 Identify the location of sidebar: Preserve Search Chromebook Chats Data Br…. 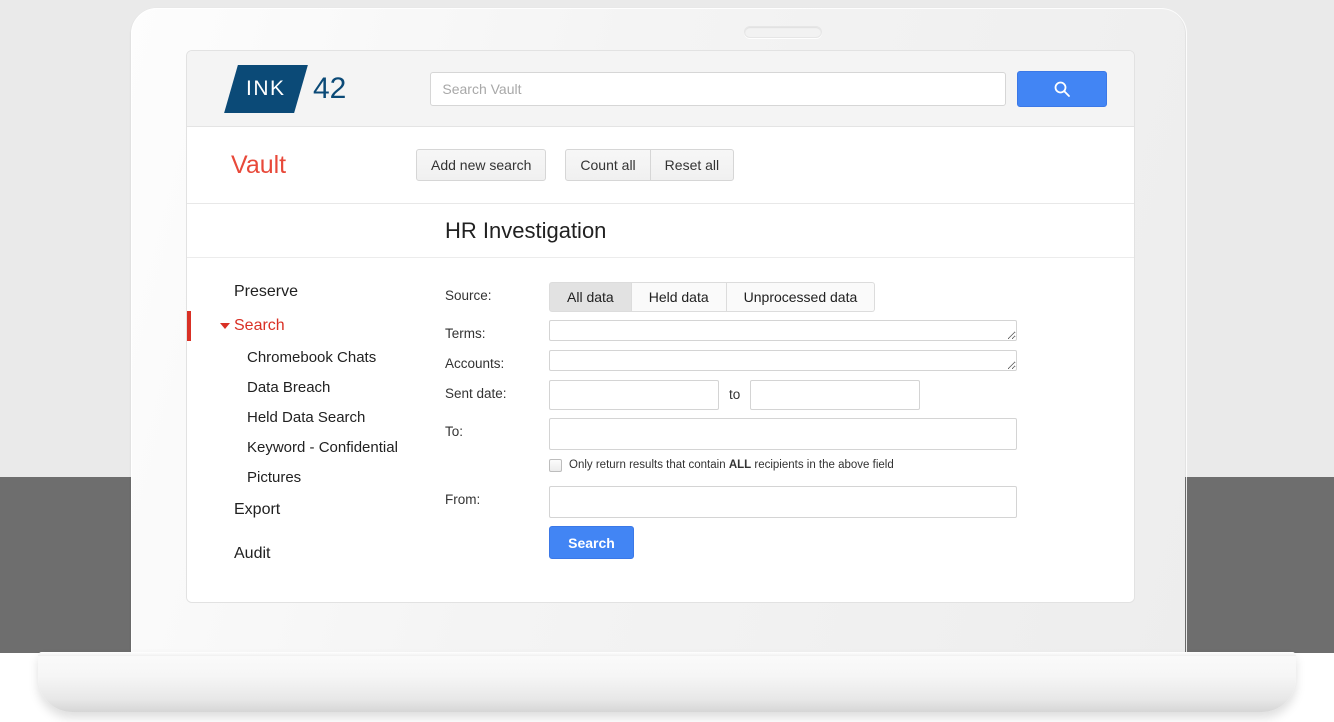
(316, 430).